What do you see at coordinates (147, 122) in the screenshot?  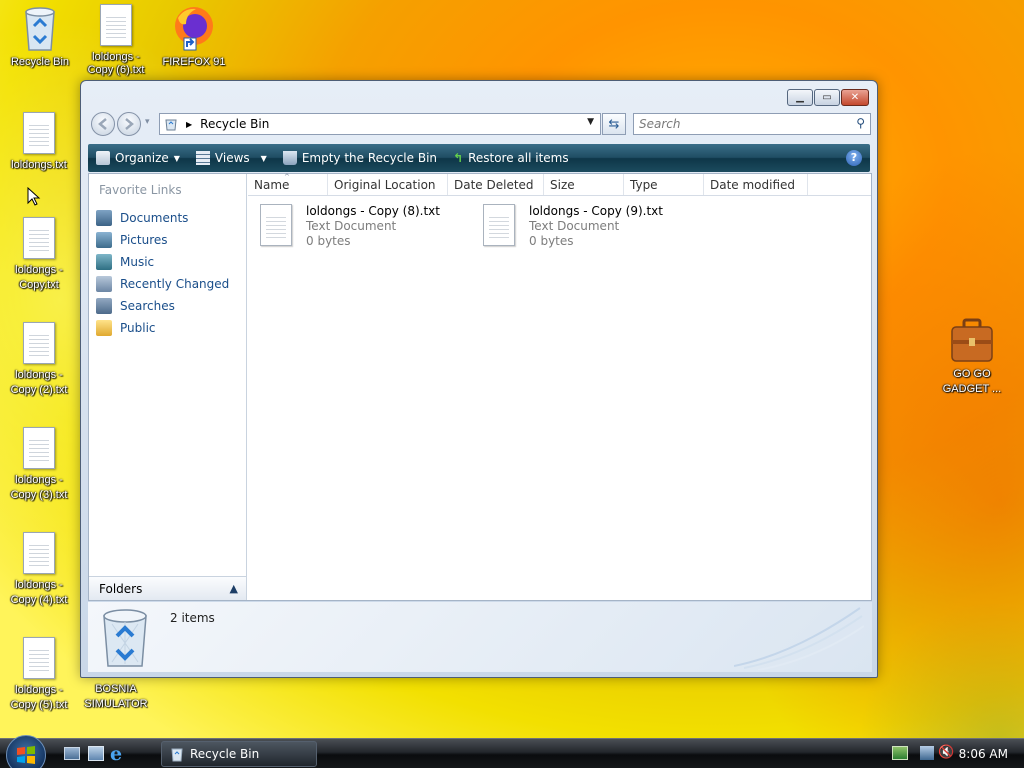 I see `recent-pages-dropdown-icon: ▾` at bounding box center [147, 122].